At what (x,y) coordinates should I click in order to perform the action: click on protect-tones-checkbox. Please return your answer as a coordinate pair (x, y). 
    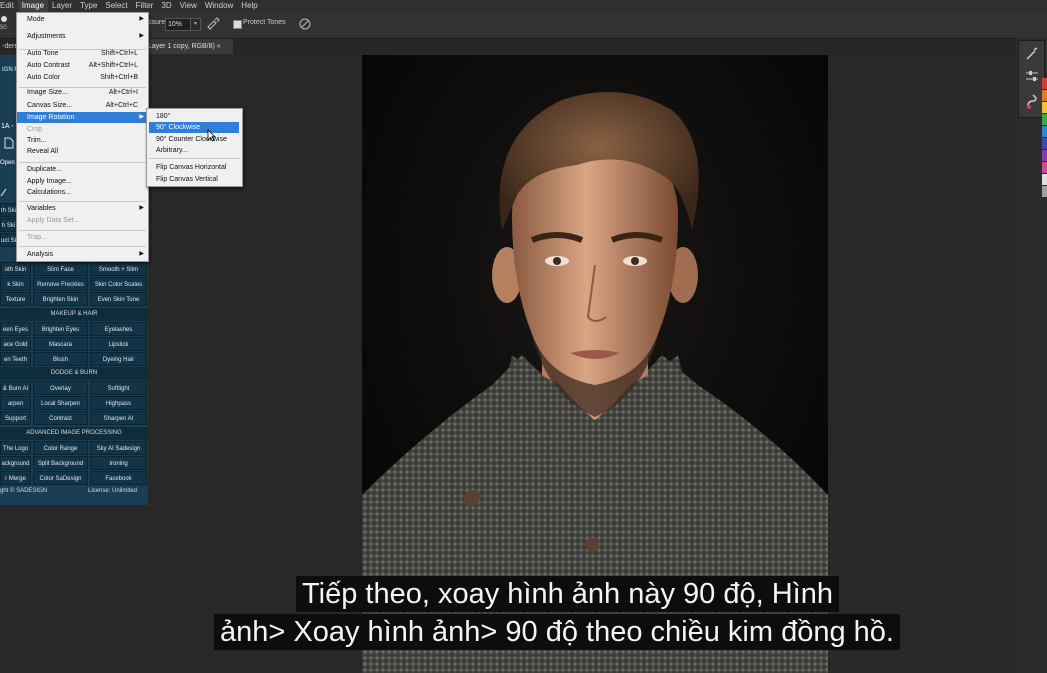
    Looking at the image, I should click on (237, 24).